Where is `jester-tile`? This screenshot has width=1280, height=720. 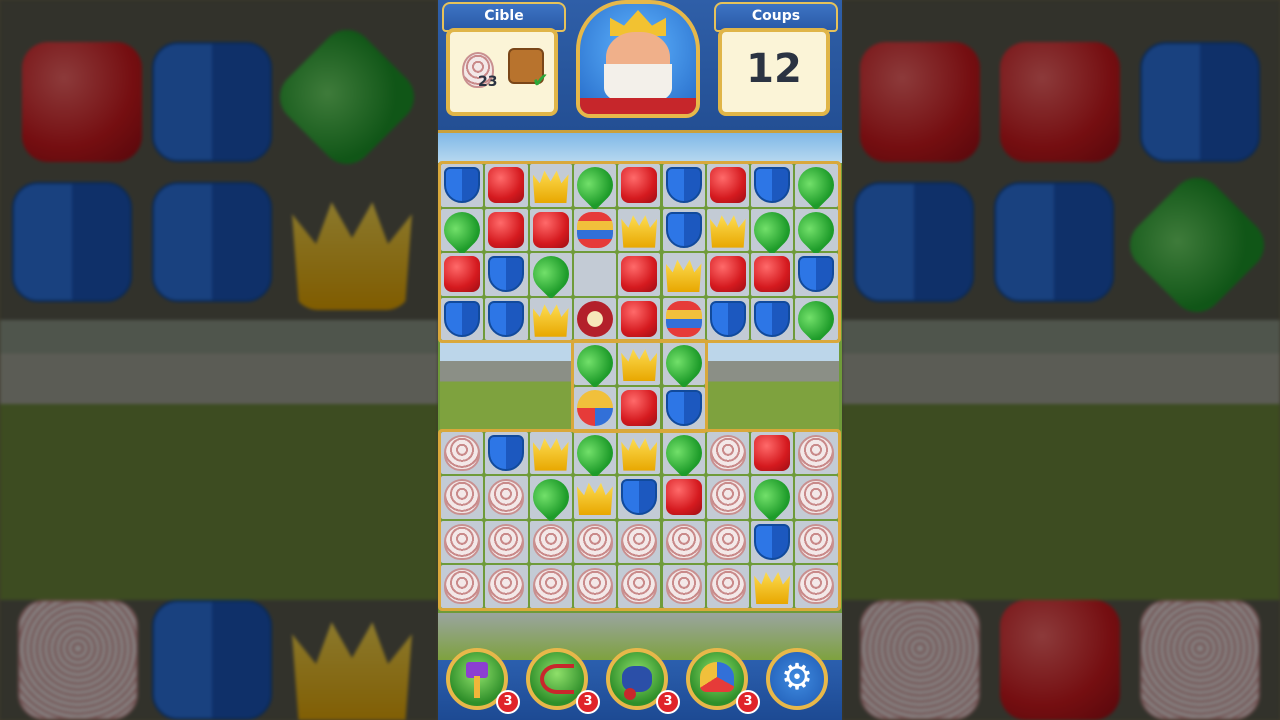
jester-tile is located at coordinates (594, 408).